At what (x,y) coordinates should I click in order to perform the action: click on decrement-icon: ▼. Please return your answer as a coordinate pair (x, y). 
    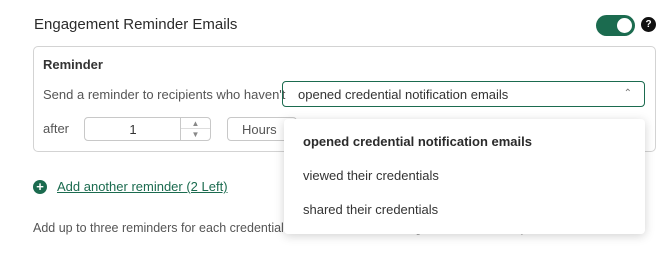
    Looking at the image, I should click on (195, 134).